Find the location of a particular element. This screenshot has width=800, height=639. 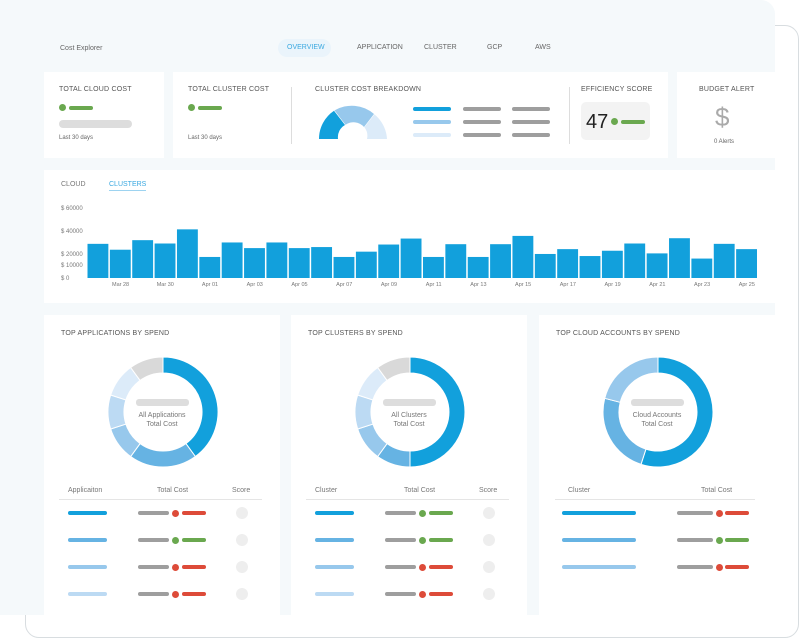

efficiency-score-box: 47 is located at coordinates (615, 121).